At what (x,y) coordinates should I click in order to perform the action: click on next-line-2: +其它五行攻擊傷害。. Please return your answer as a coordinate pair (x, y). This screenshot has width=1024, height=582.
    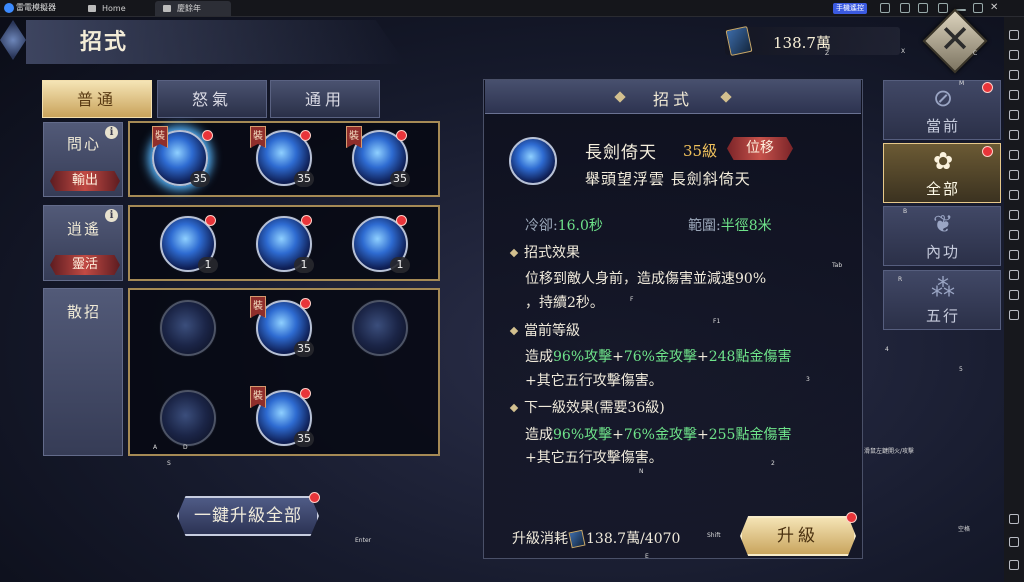
    Looking at the image, I should click on (594, 458).